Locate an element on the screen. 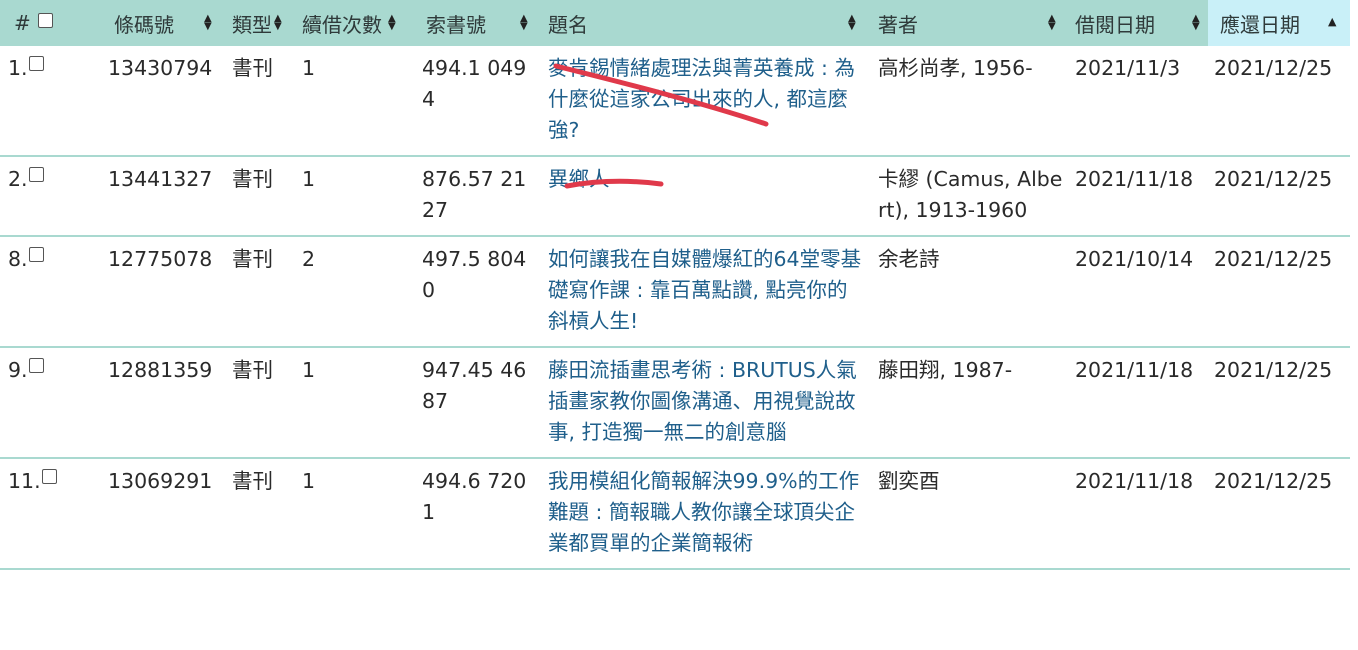 The width and height of the screenshot is (1358, 650). barcode-header: 條碼號 ▲ ▼ is located at coordinates (164, 23).